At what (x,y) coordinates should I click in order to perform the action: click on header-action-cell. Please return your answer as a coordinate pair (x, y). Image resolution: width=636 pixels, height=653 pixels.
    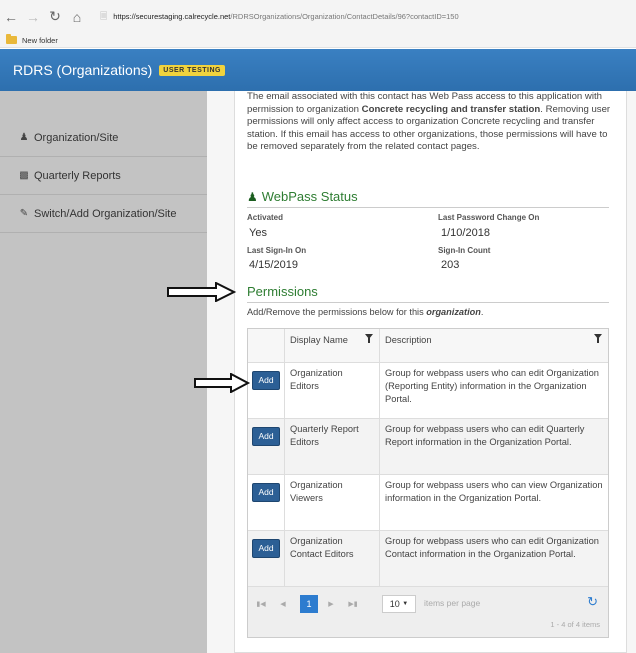
    Looking at the image, I should click on (266, 345).